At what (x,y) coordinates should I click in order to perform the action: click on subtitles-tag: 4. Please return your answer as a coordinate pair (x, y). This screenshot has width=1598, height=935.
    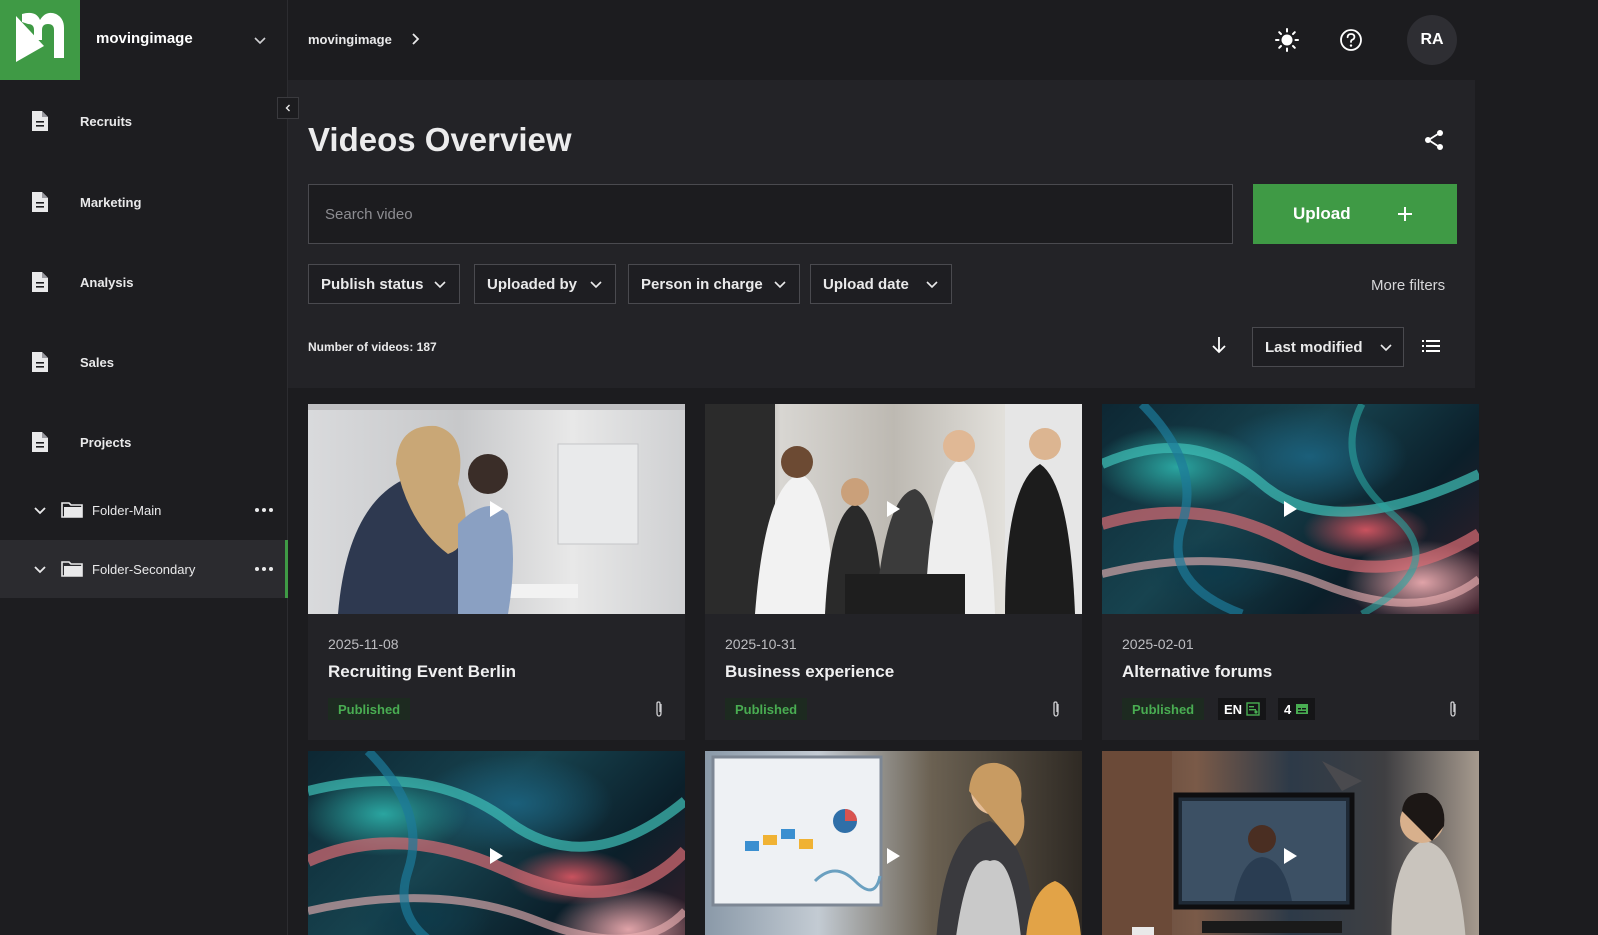
    Looking at the image, I should click on (1297, 709).